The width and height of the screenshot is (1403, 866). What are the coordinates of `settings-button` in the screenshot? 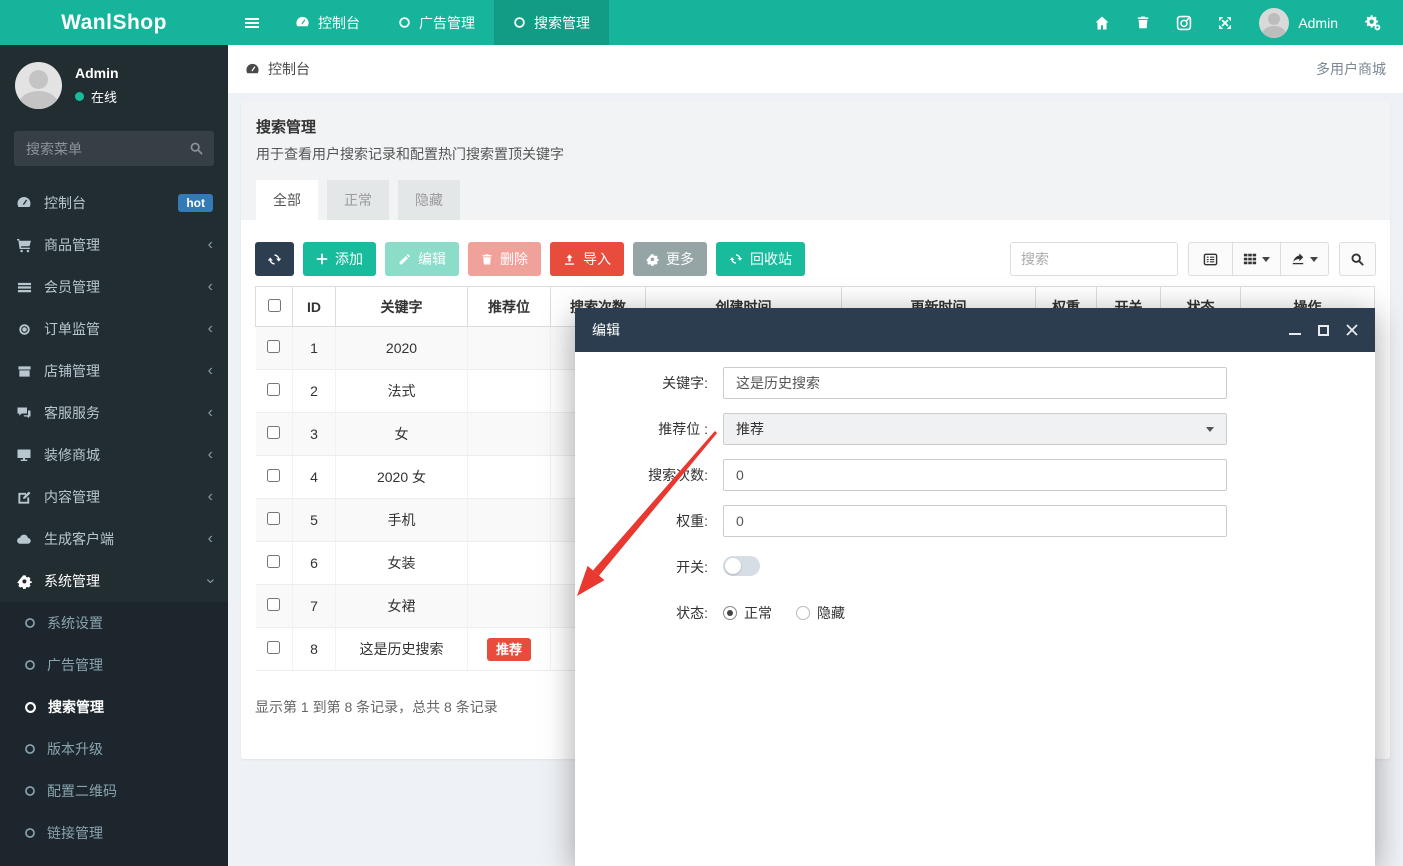 It's located at (1372, 22).